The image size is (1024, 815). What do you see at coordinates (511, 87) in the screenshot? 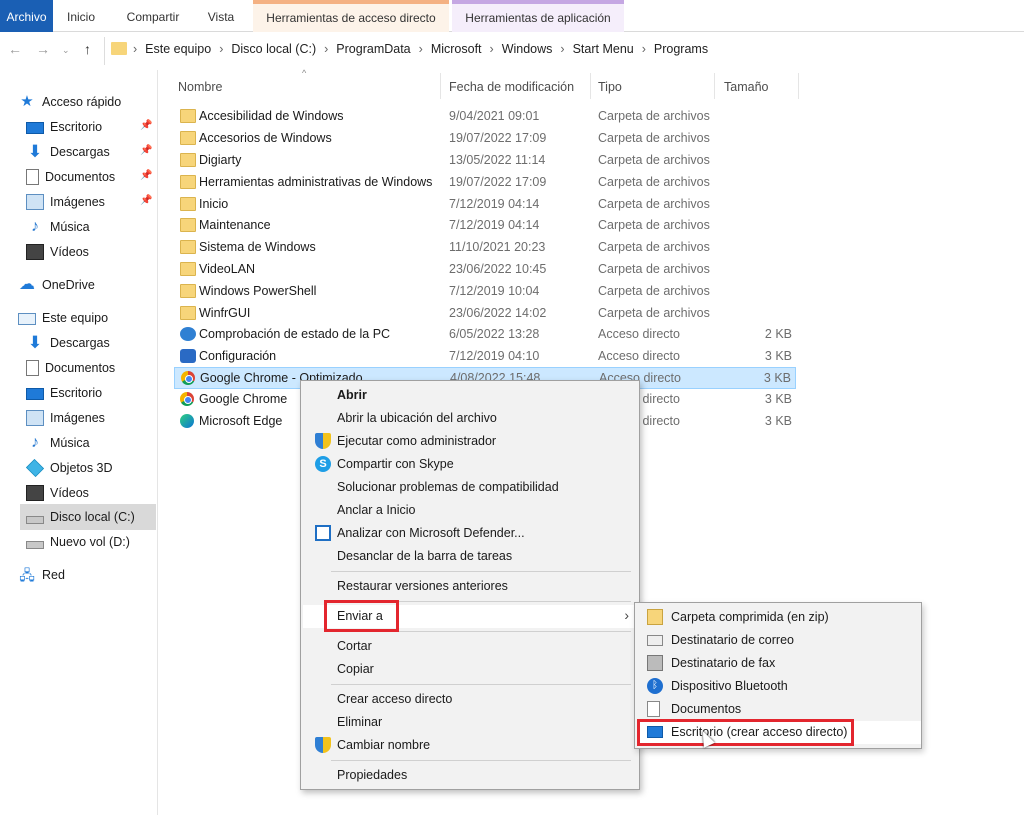
I see `column-header-date: Fecha de modificación` at bounding box center [511, 87].